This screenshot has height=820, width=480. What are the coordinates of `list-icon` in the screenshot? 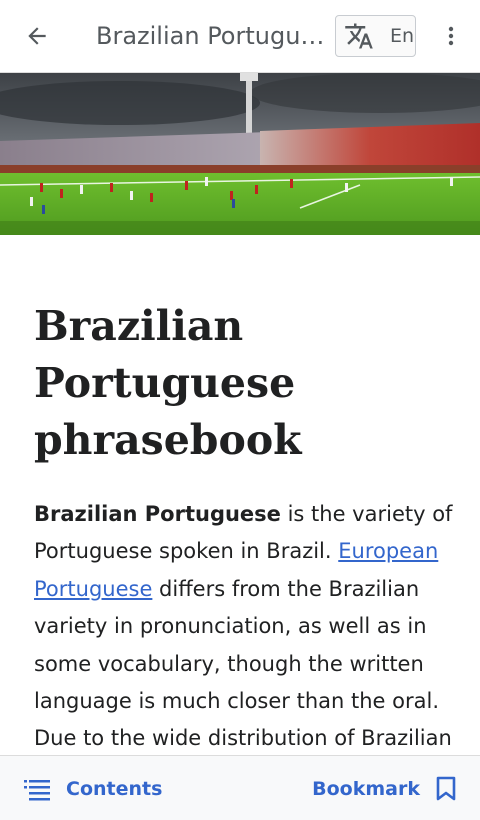 It's located at (37, 789).